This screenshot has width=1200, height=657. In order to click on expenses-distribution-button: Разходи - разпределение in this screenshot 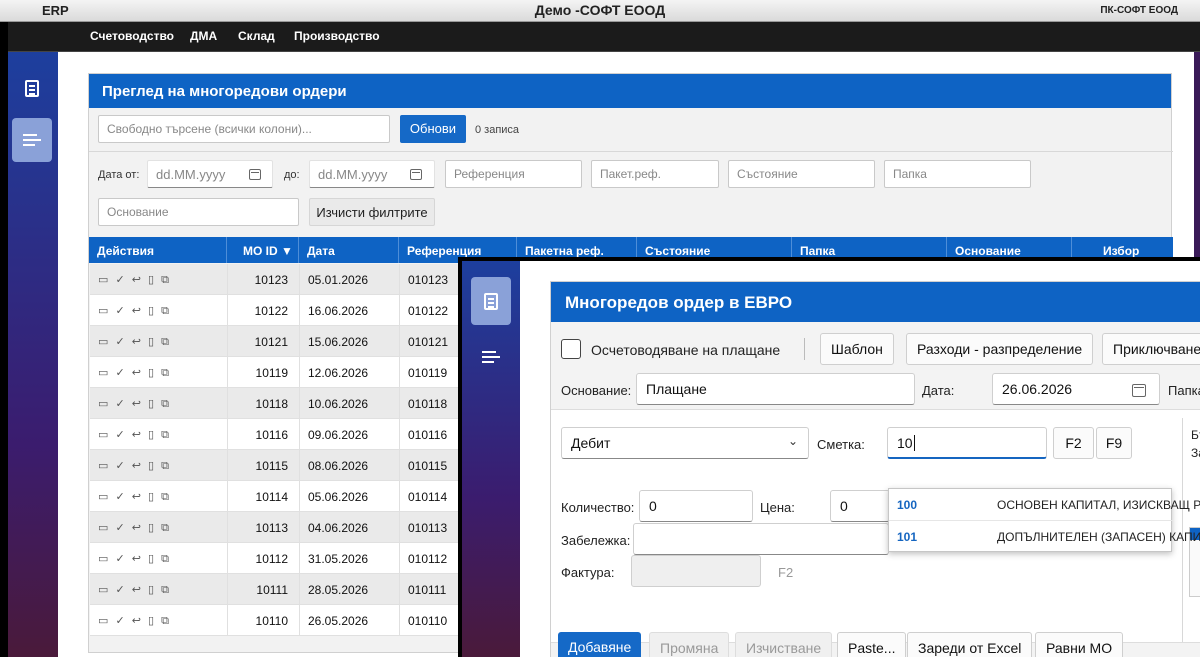, I will do `click(1000, 349)`.